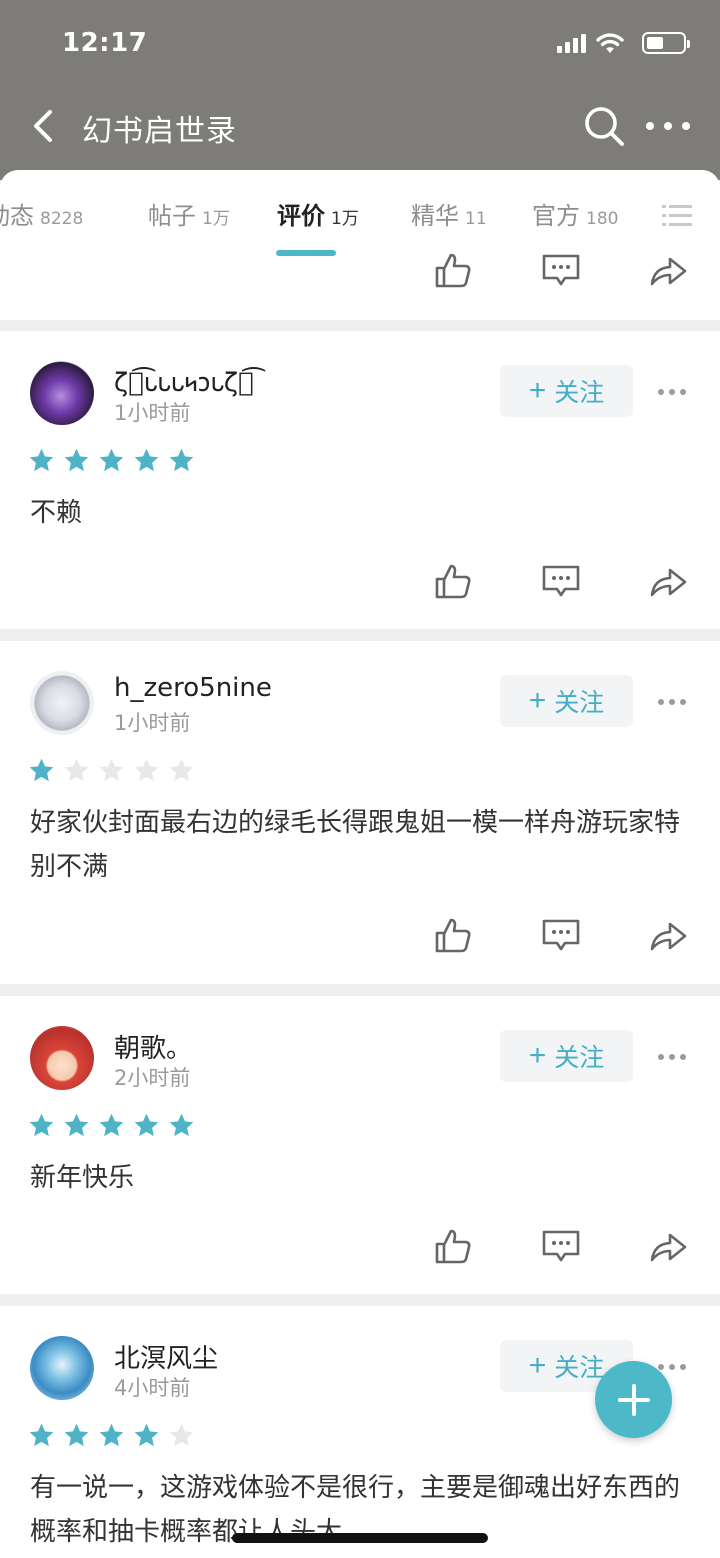 This screenshot has width=720, height=1558. I want to click on wifi-icon, so click(610, 43).